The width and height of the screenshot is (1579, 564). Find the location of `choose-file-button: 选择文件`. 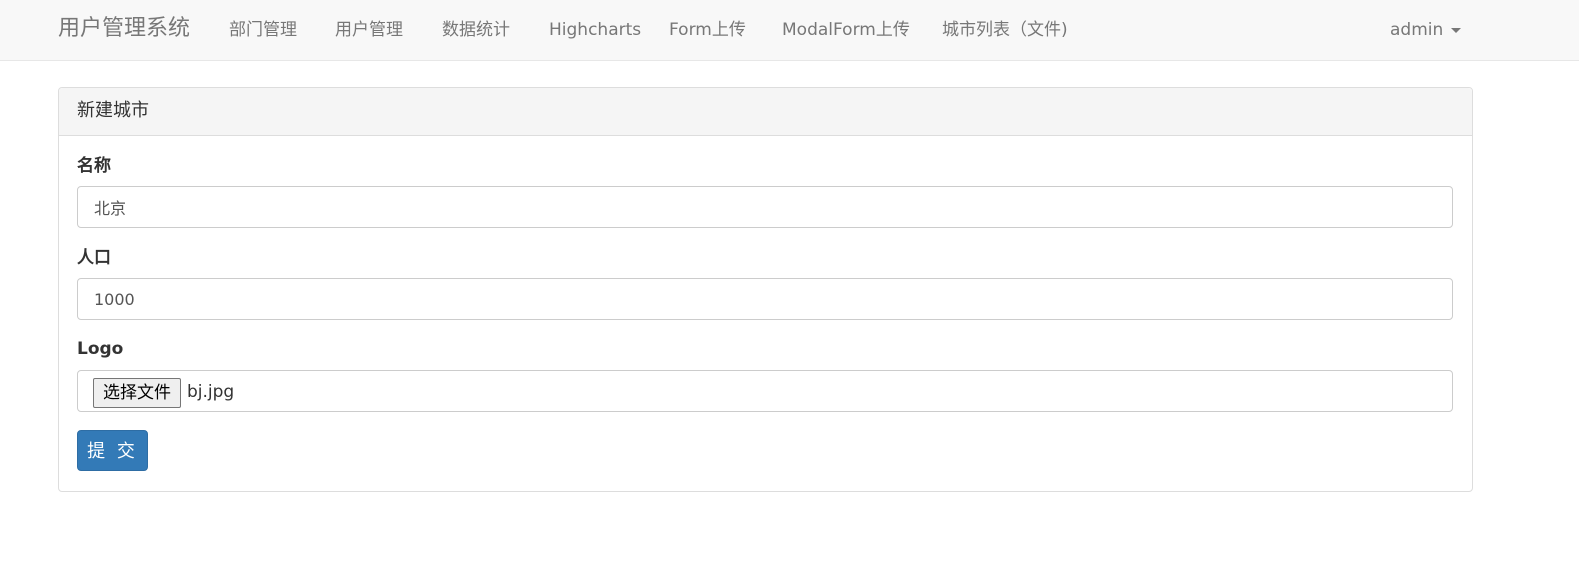

choose-file-button: 选择文件 is located at coordinates (137, 393).